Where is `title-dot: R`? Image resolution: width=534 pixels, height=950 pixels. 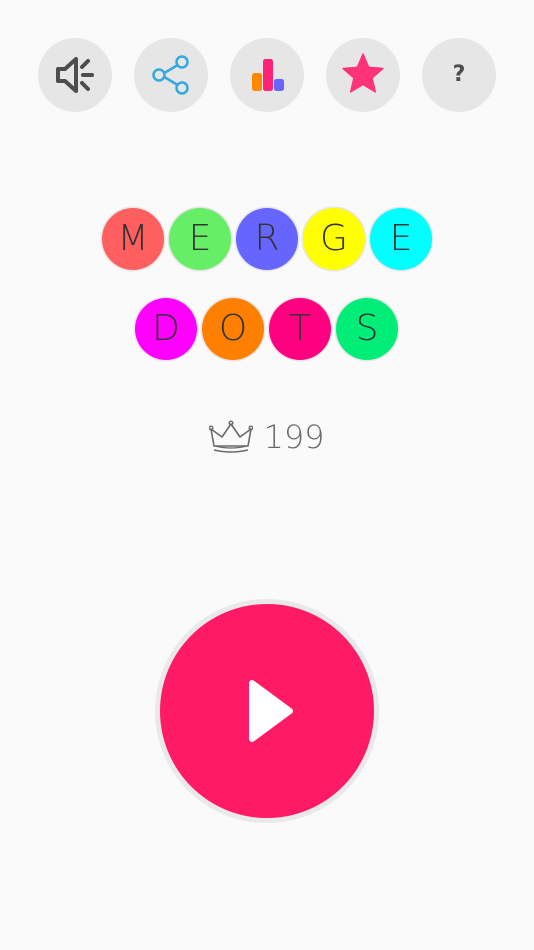
title-dot: R is located at coordinates (267, 239).